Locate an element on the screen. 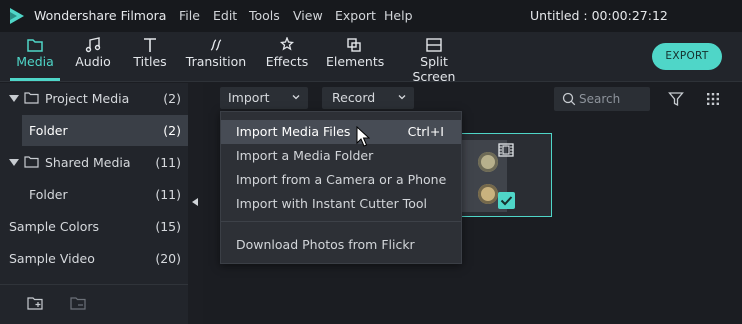  tab-audio: Audio is located at coordinates (93, 56).